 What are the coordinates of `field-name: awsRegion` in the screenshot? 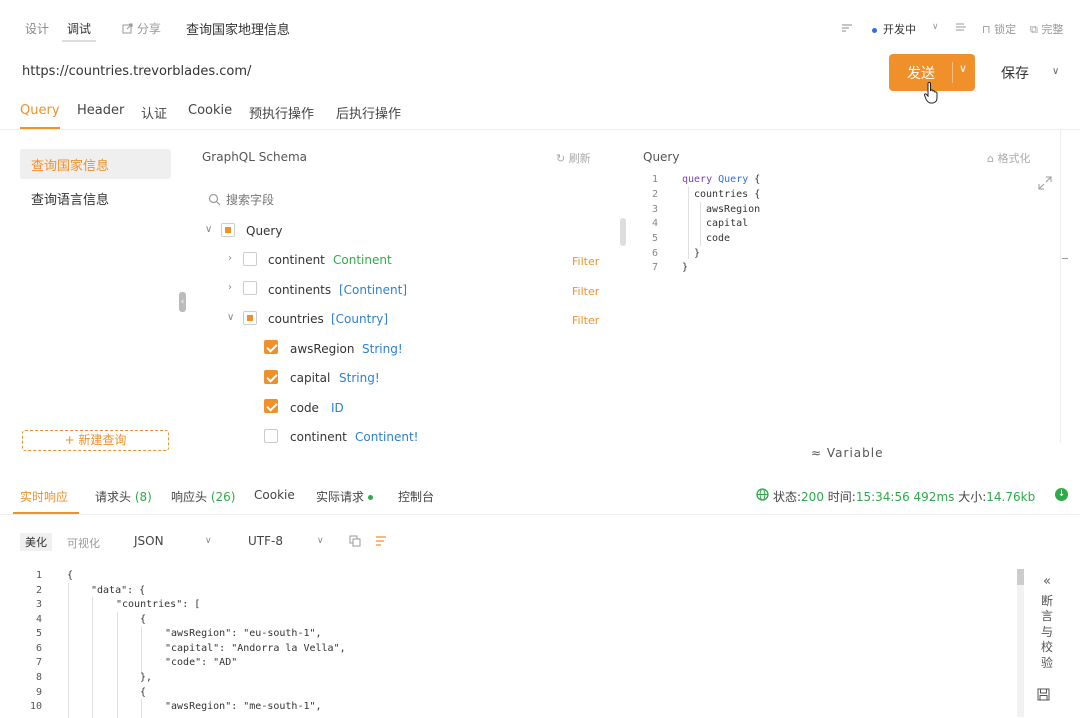 It's located at (322, 349).